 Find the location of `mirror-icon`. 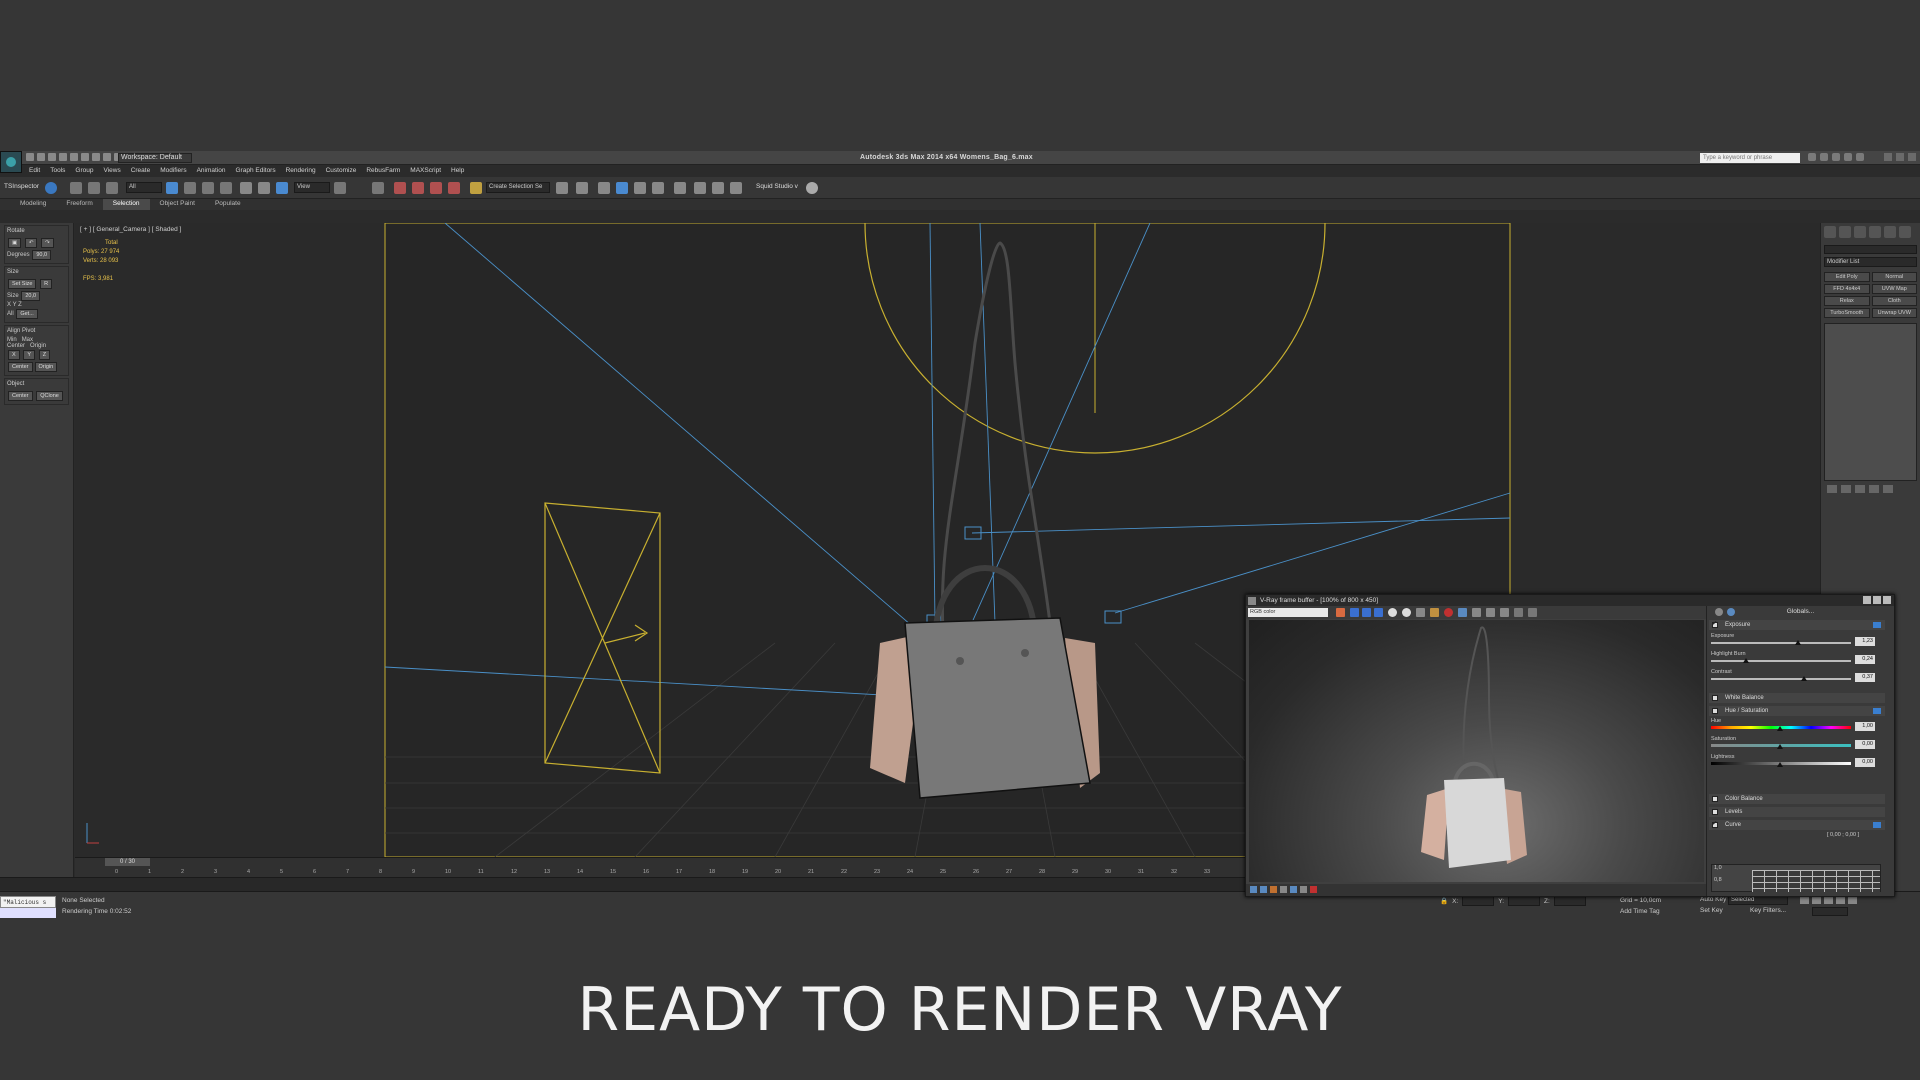

mirror-icon is located at coordinates (562, 188).